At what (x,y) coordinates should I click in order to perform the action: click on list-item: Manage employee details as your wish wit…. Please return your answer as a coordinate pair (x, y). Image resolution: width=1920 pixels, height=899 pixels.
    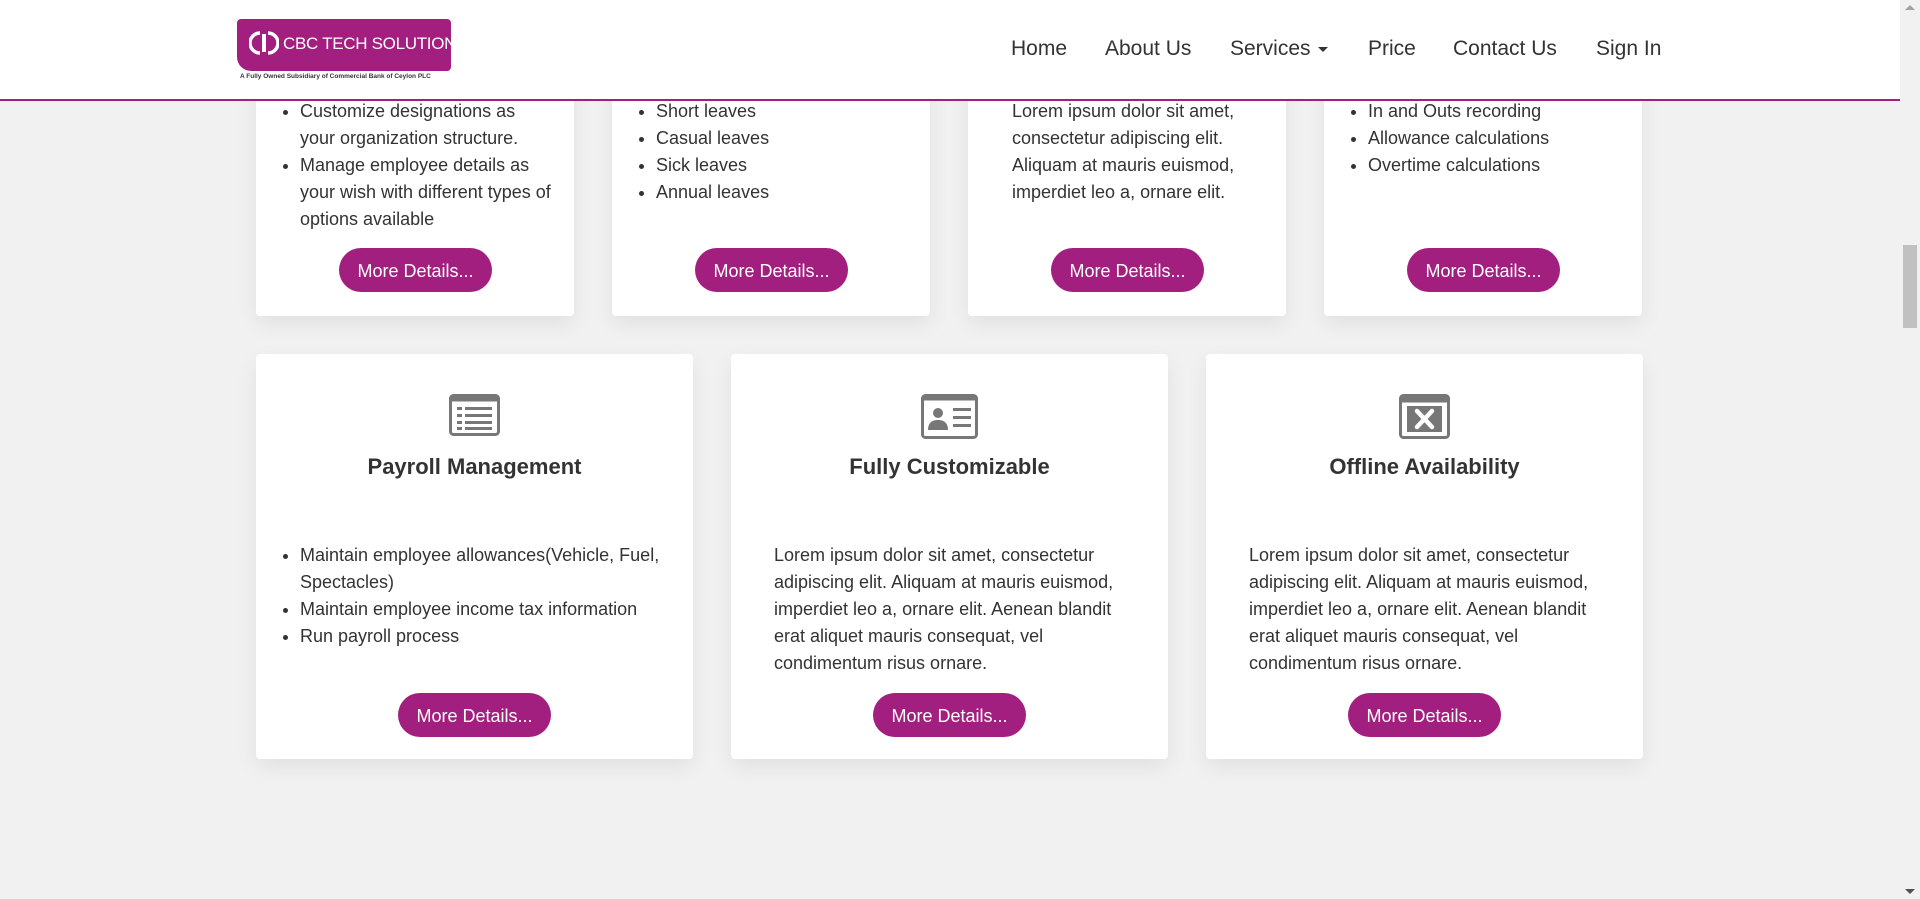
    Looking at the image, I should click on (427, 192).